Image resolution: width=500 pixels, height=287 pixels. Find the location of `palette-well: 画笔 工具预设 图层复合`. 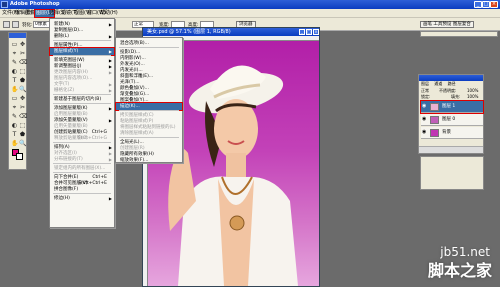

palette-well: 画笔 工具预设 图层复合 is located at coordinates (447, 24).